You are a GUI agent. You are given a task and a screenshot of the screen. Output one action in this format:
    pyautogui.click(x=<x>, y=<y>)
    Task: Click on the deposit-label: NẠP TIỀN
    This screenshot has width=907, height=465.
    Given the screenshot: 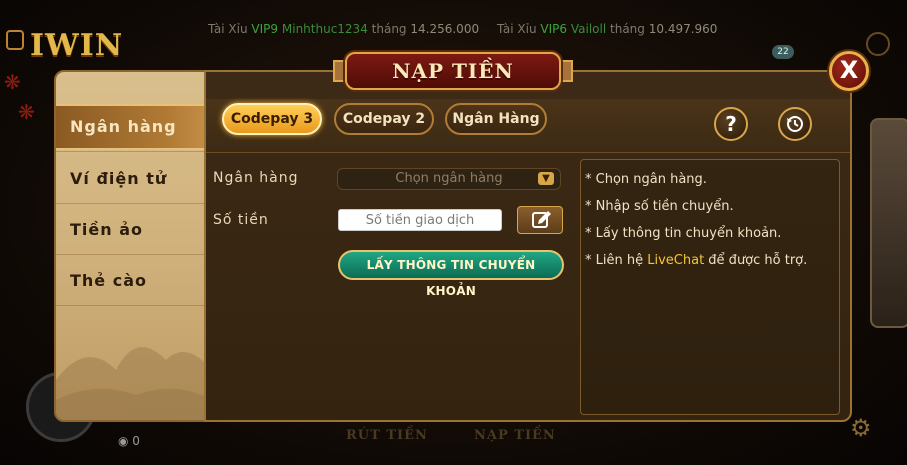 What is the action you would take?
    pyautogui.click(x=515, y=435)
    